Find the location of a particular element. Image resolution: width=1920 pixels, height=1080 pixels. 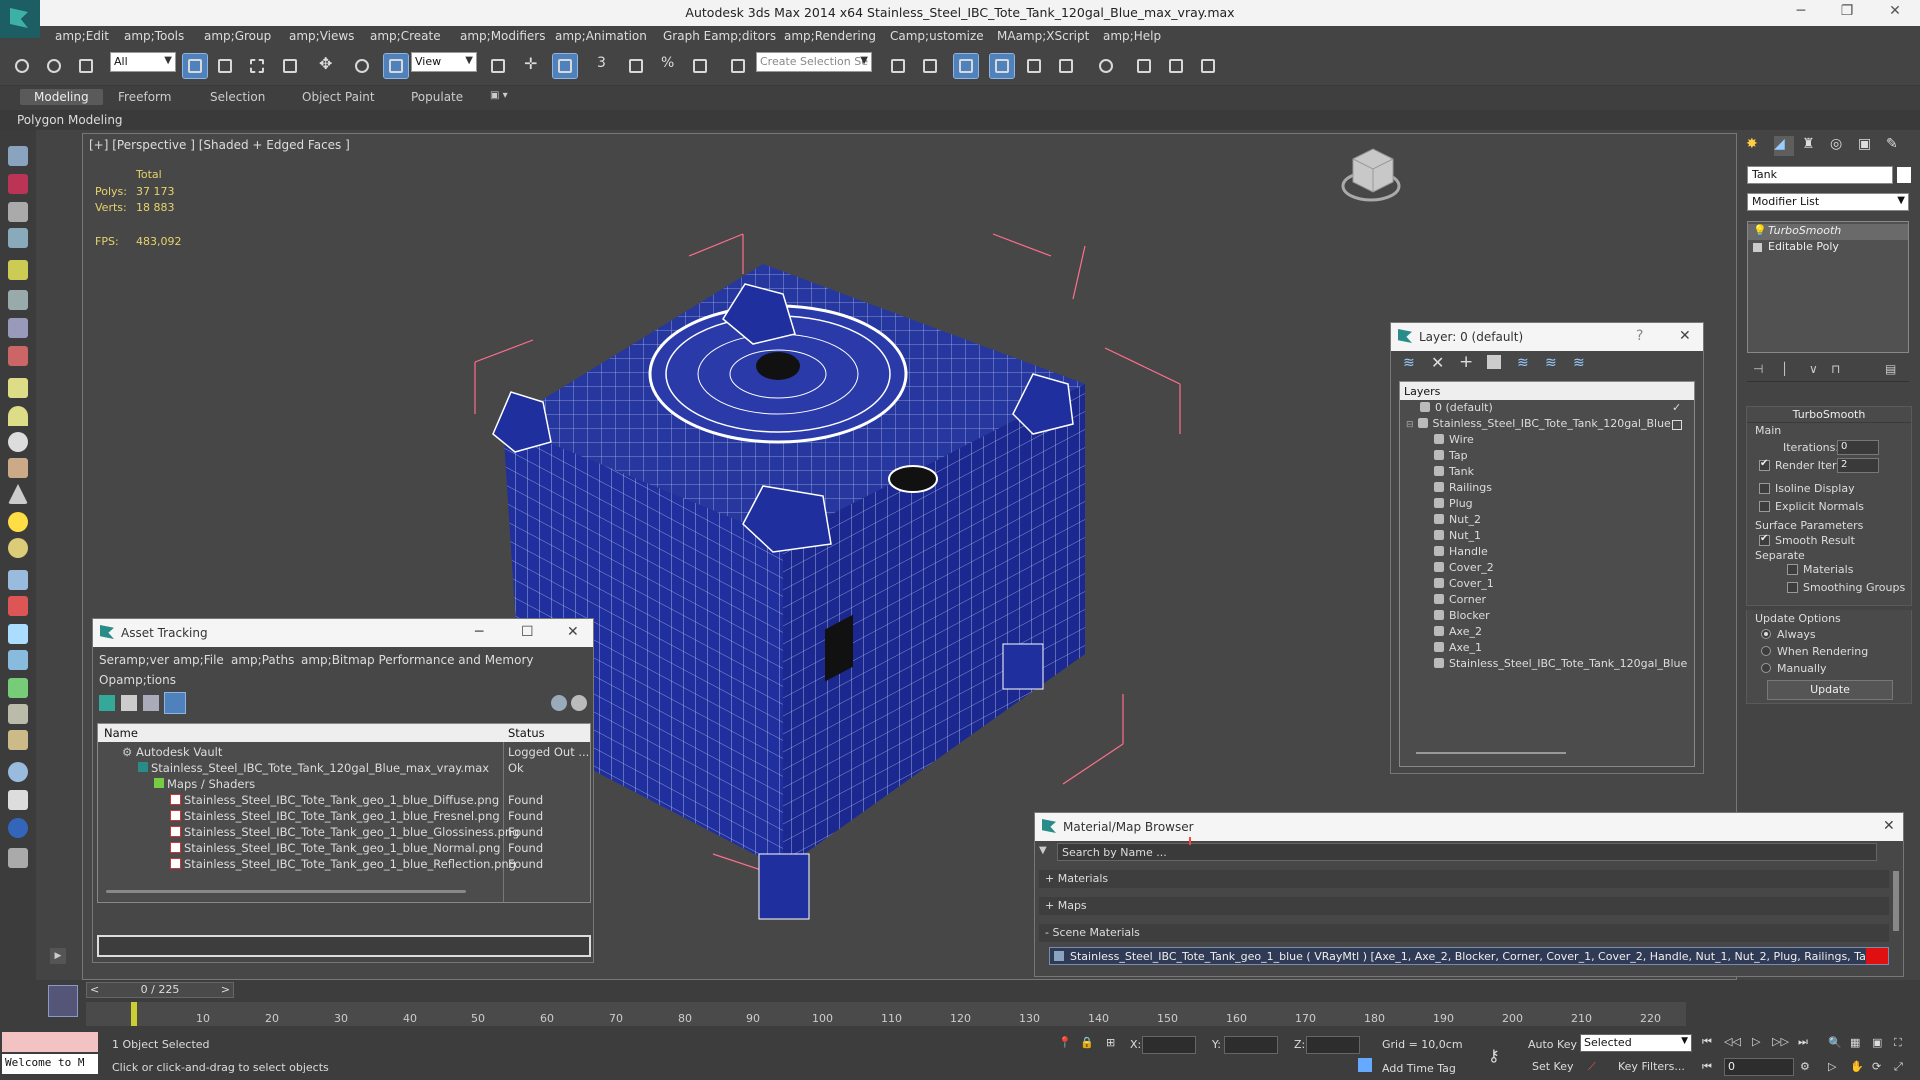

material-browser-close-icon: ✕ is located at coordinates (1889, 826).